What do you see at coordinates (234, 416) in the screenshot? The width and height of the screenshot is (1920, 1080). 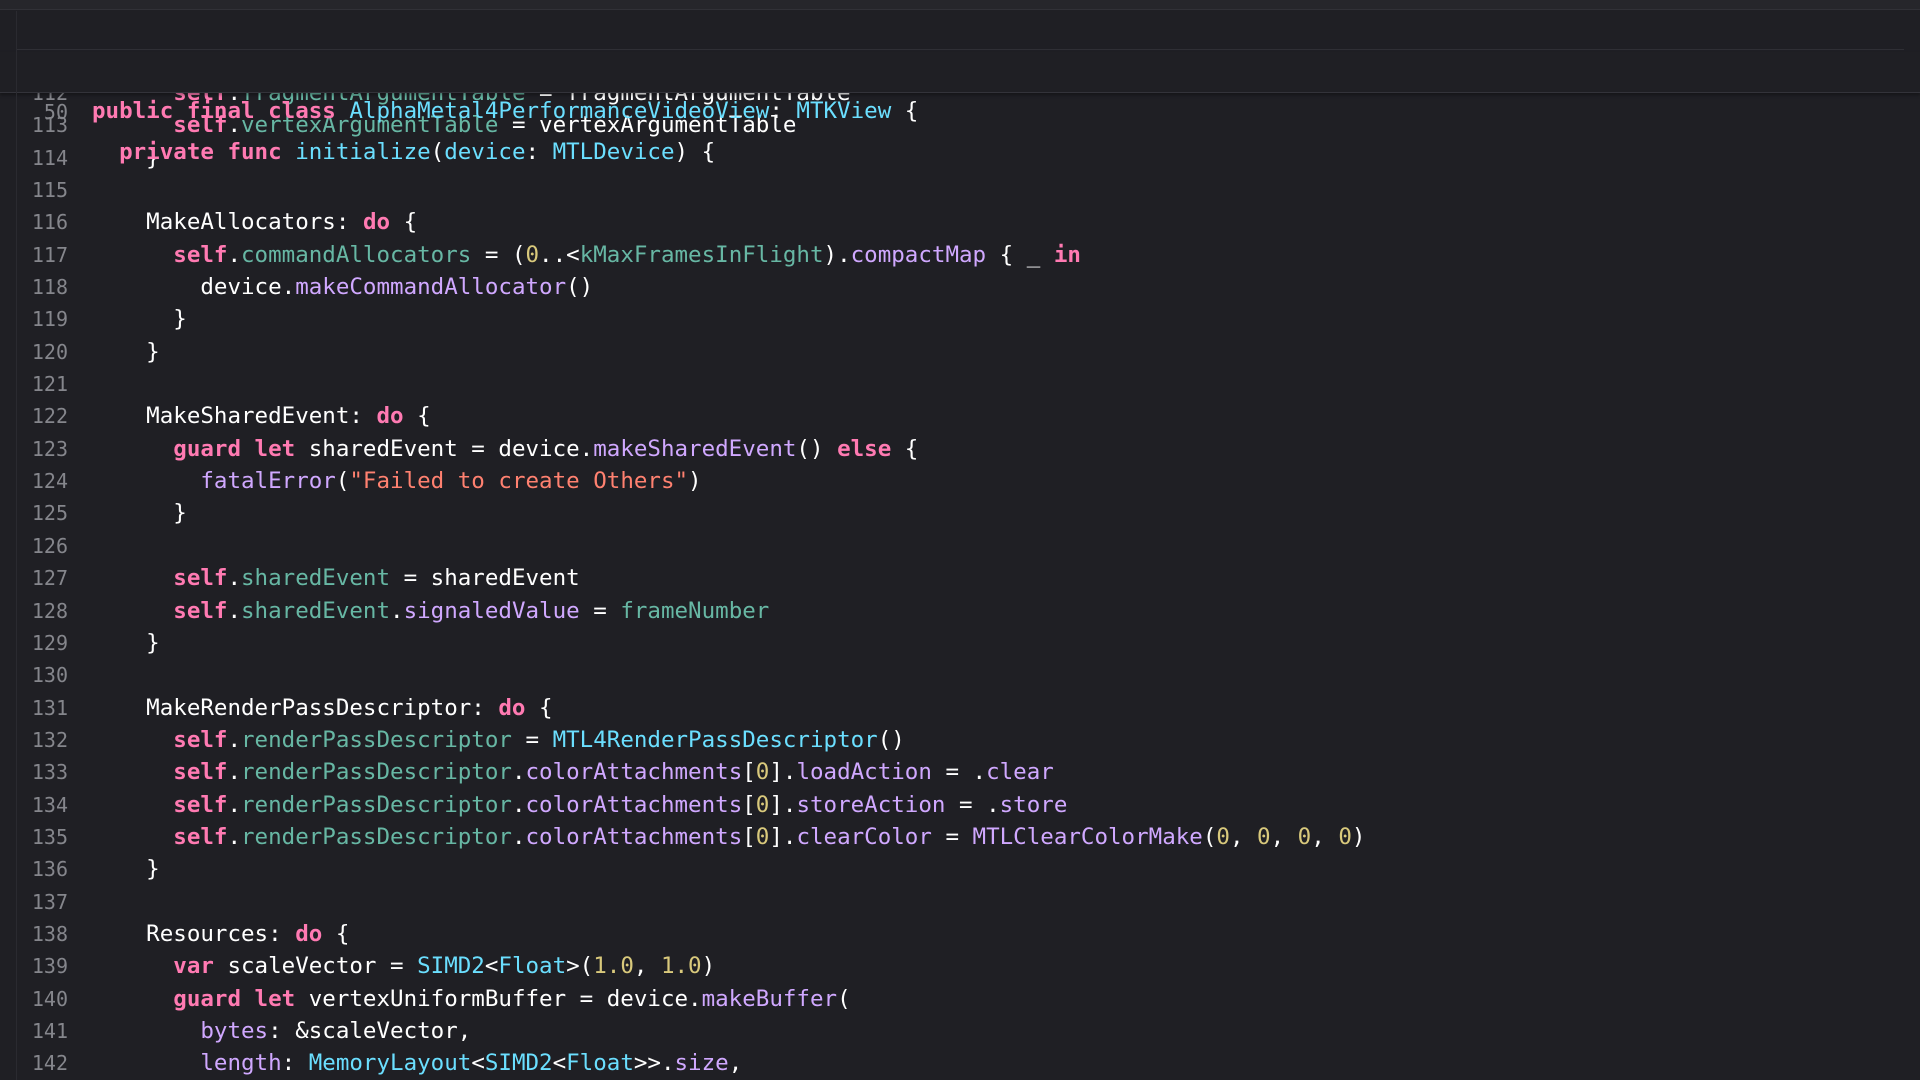 I see `code-token: MakeSharedEvent:` at bounding box center [234, 416].